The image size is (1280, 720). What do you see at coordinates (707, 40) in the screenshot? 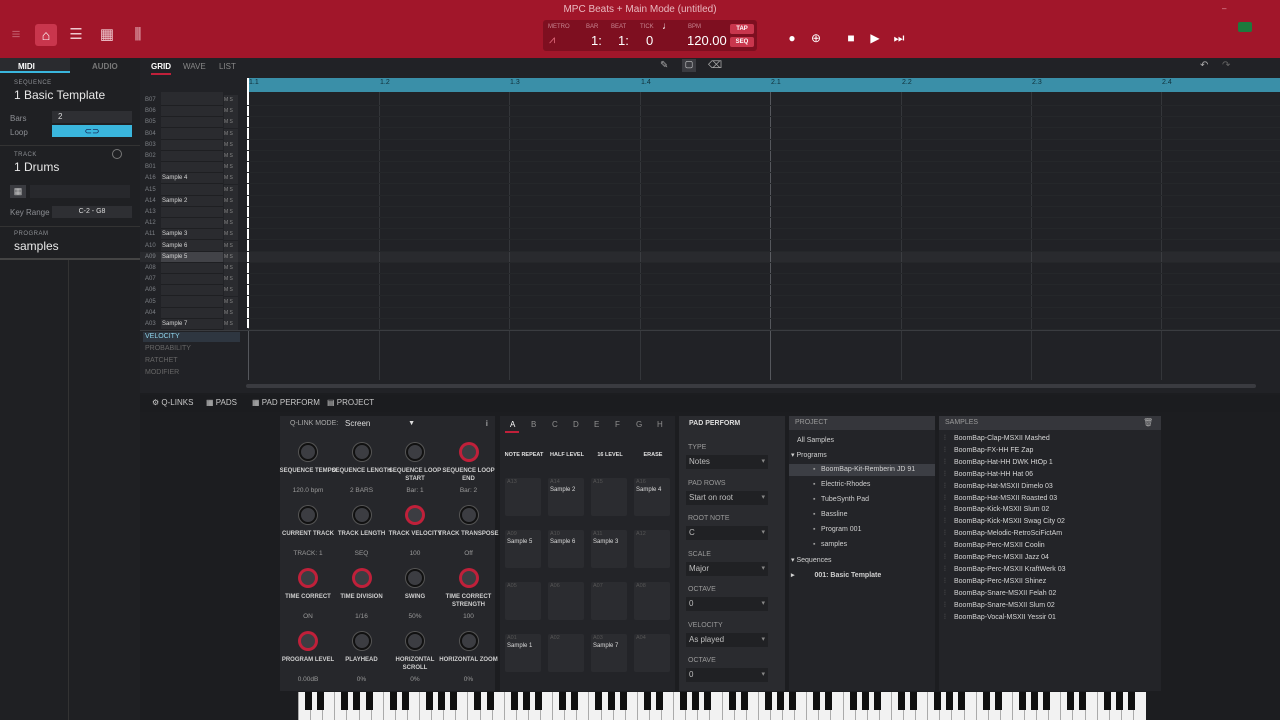
I see `bpm-value: 120.00` at bounding box center [707, 40].